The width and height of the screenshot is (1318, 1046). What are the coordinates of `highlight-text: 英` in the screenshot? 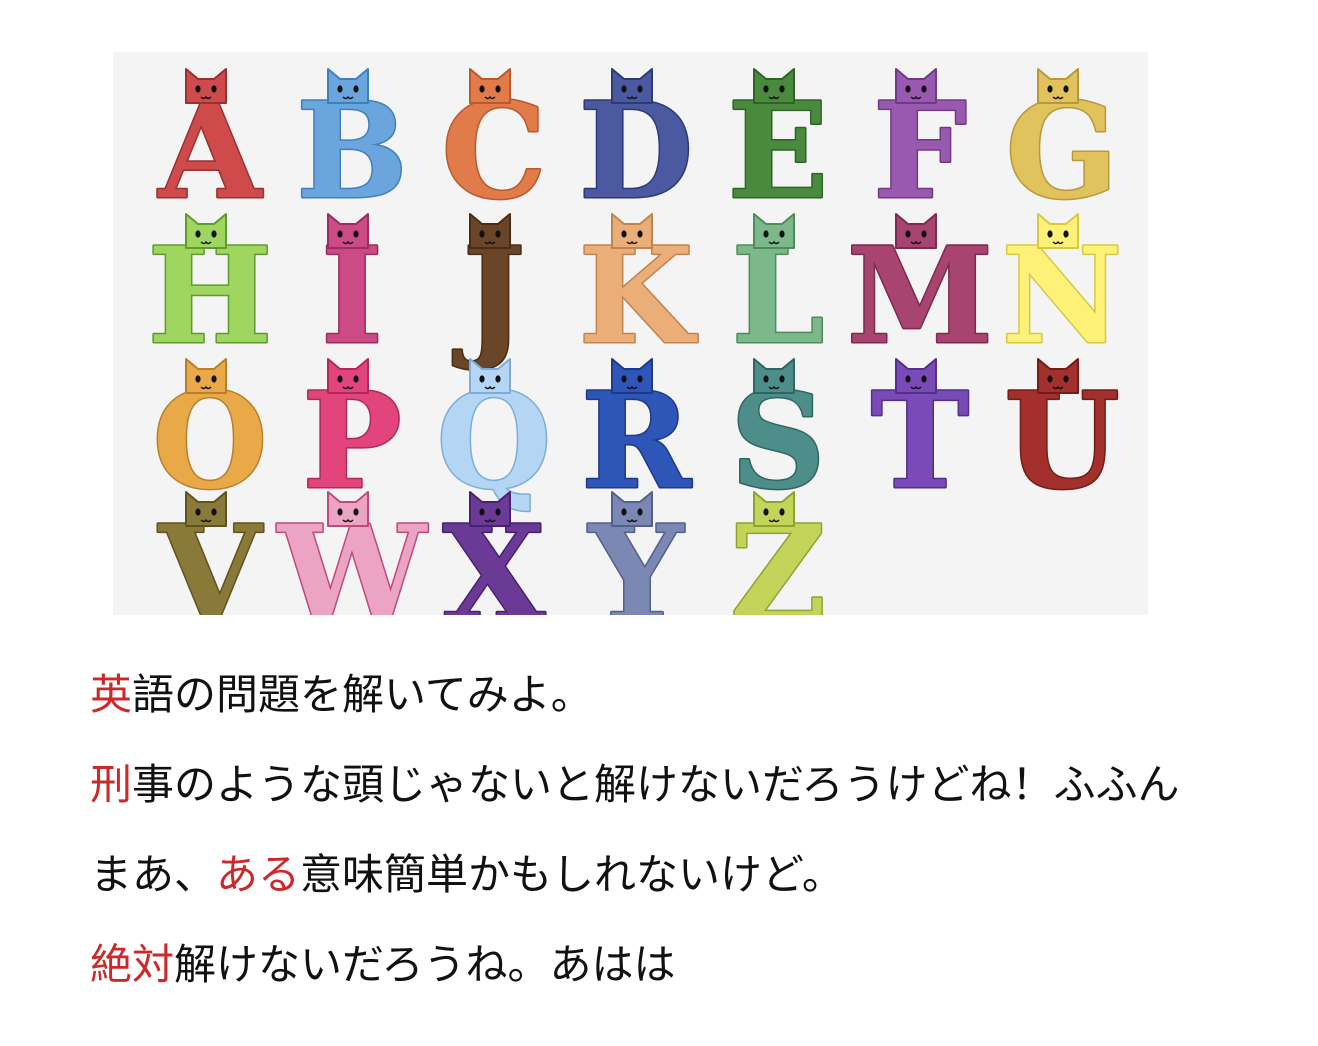 It's located at (111, 694).